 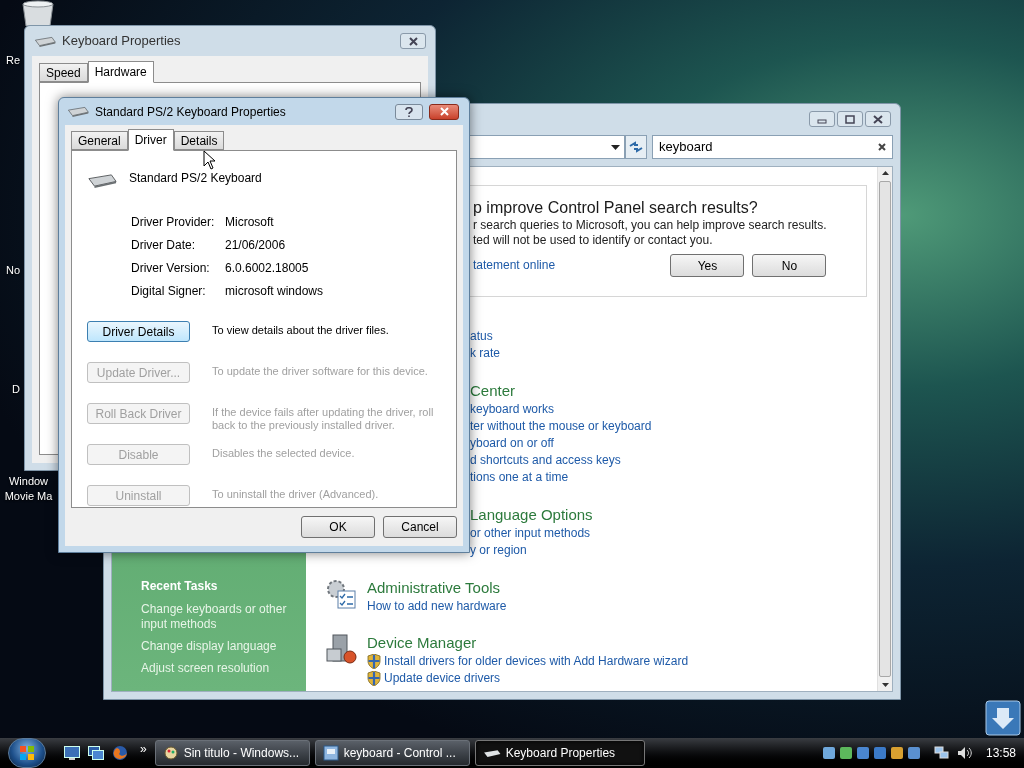 What do you see at coordinates (179, 586) in the screenshot?
I see `sidebar-heading: Recent Tasks` at bounding box center [179, 586].